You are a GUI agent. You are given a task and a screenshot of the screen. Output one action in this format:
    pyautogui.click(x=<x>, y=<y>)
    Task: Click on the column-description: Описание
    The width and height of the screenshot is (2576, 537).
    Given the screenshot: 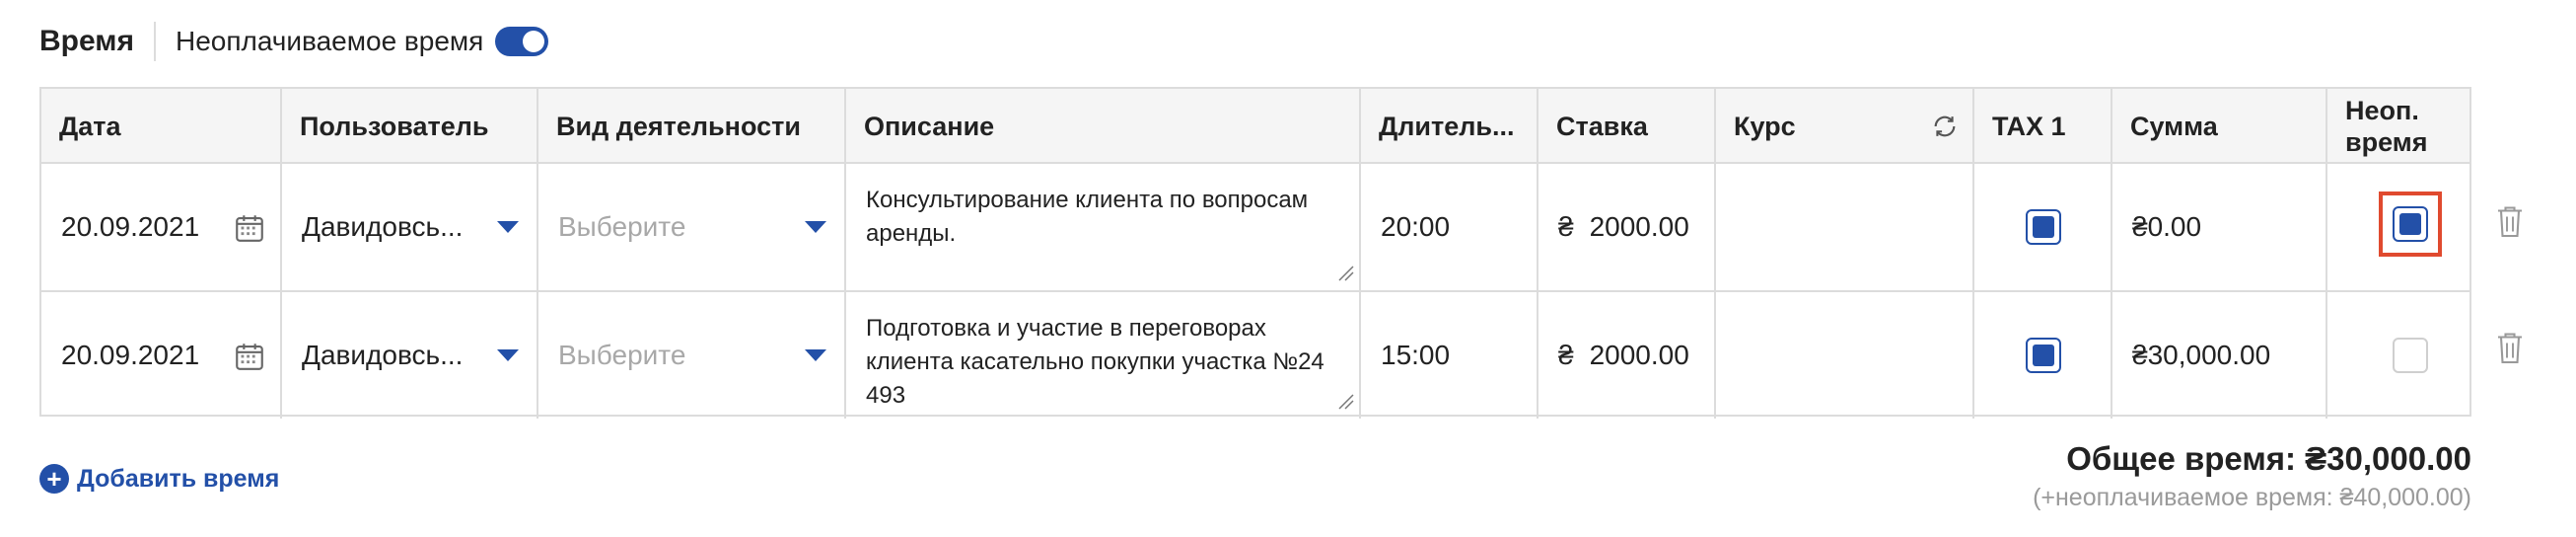 What is the action you would take?
    pyautogui.click(x=1103, y=126)
    